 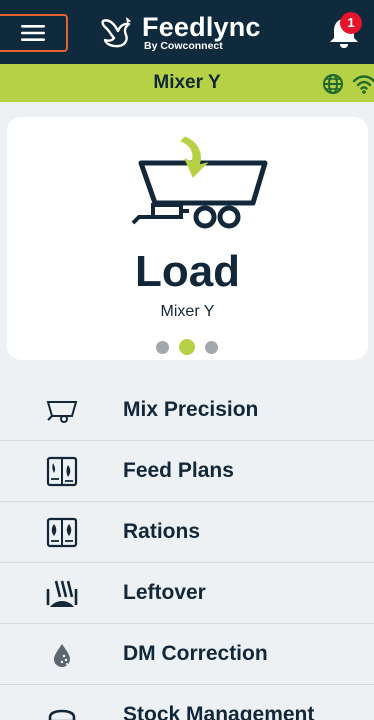 What do you see at coordinates (178, 470) in the screenshot?
I see `menu-item-label: Feed Plans` at bounding box center [178, 470].